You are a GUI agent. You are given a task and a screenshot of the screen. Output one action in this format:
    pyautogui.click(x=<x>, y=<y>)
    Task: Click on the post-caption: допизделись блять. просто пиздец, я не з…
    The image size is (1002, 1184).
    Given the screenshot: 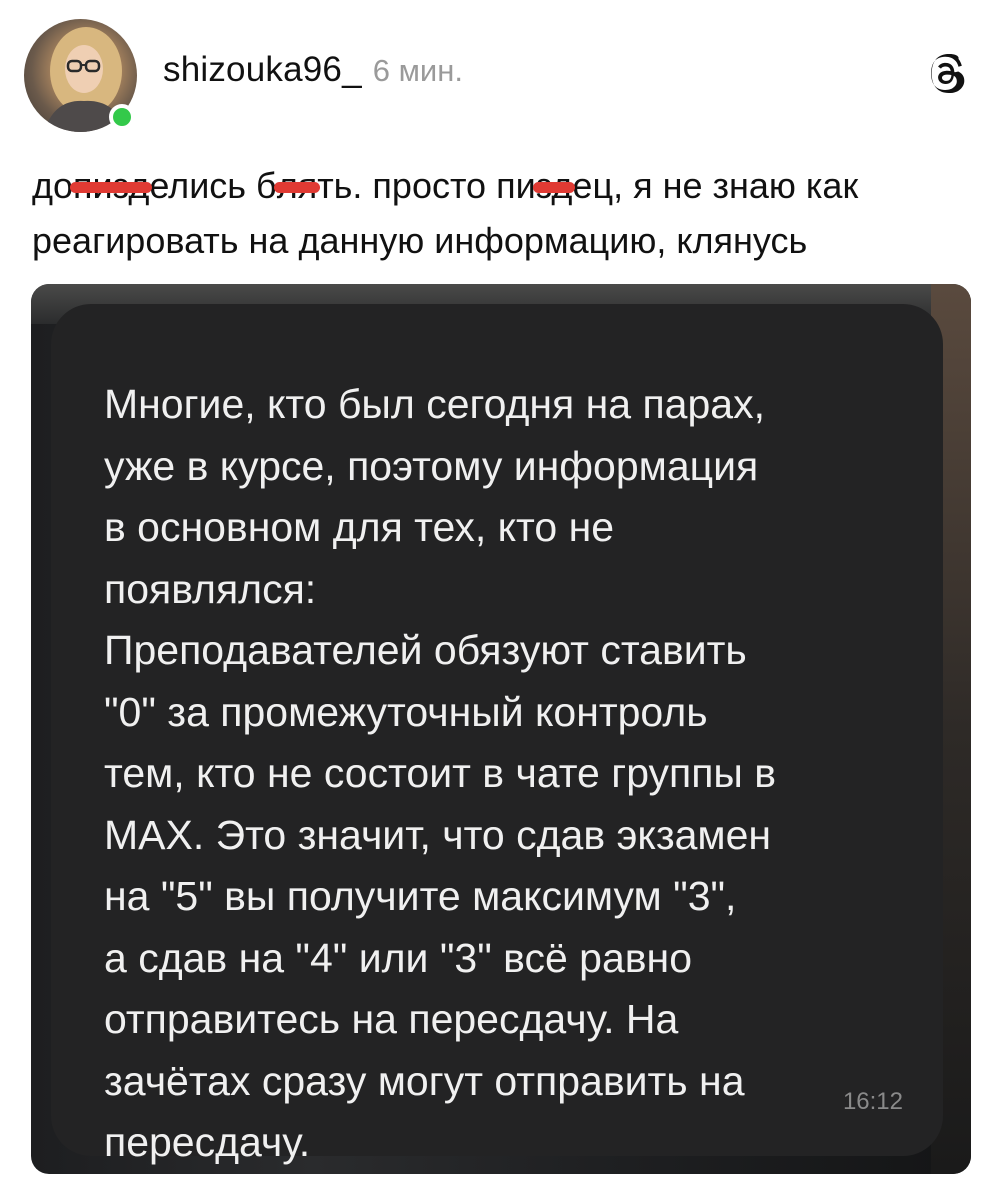 What is the action you would take?
    pyautogui.click(x=502, y=213)
    